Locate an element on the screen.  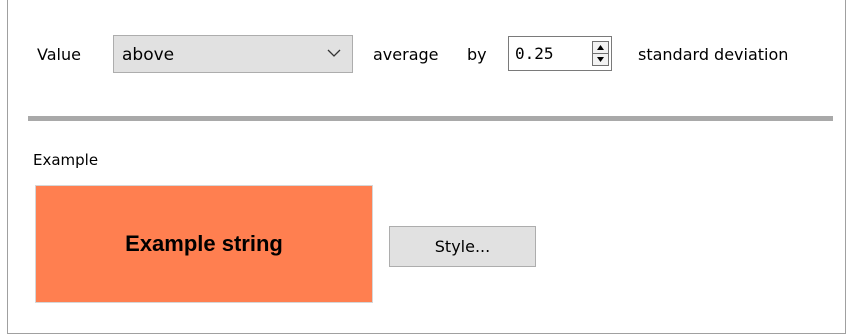
deviation-input is located at coordinates (551, 53).